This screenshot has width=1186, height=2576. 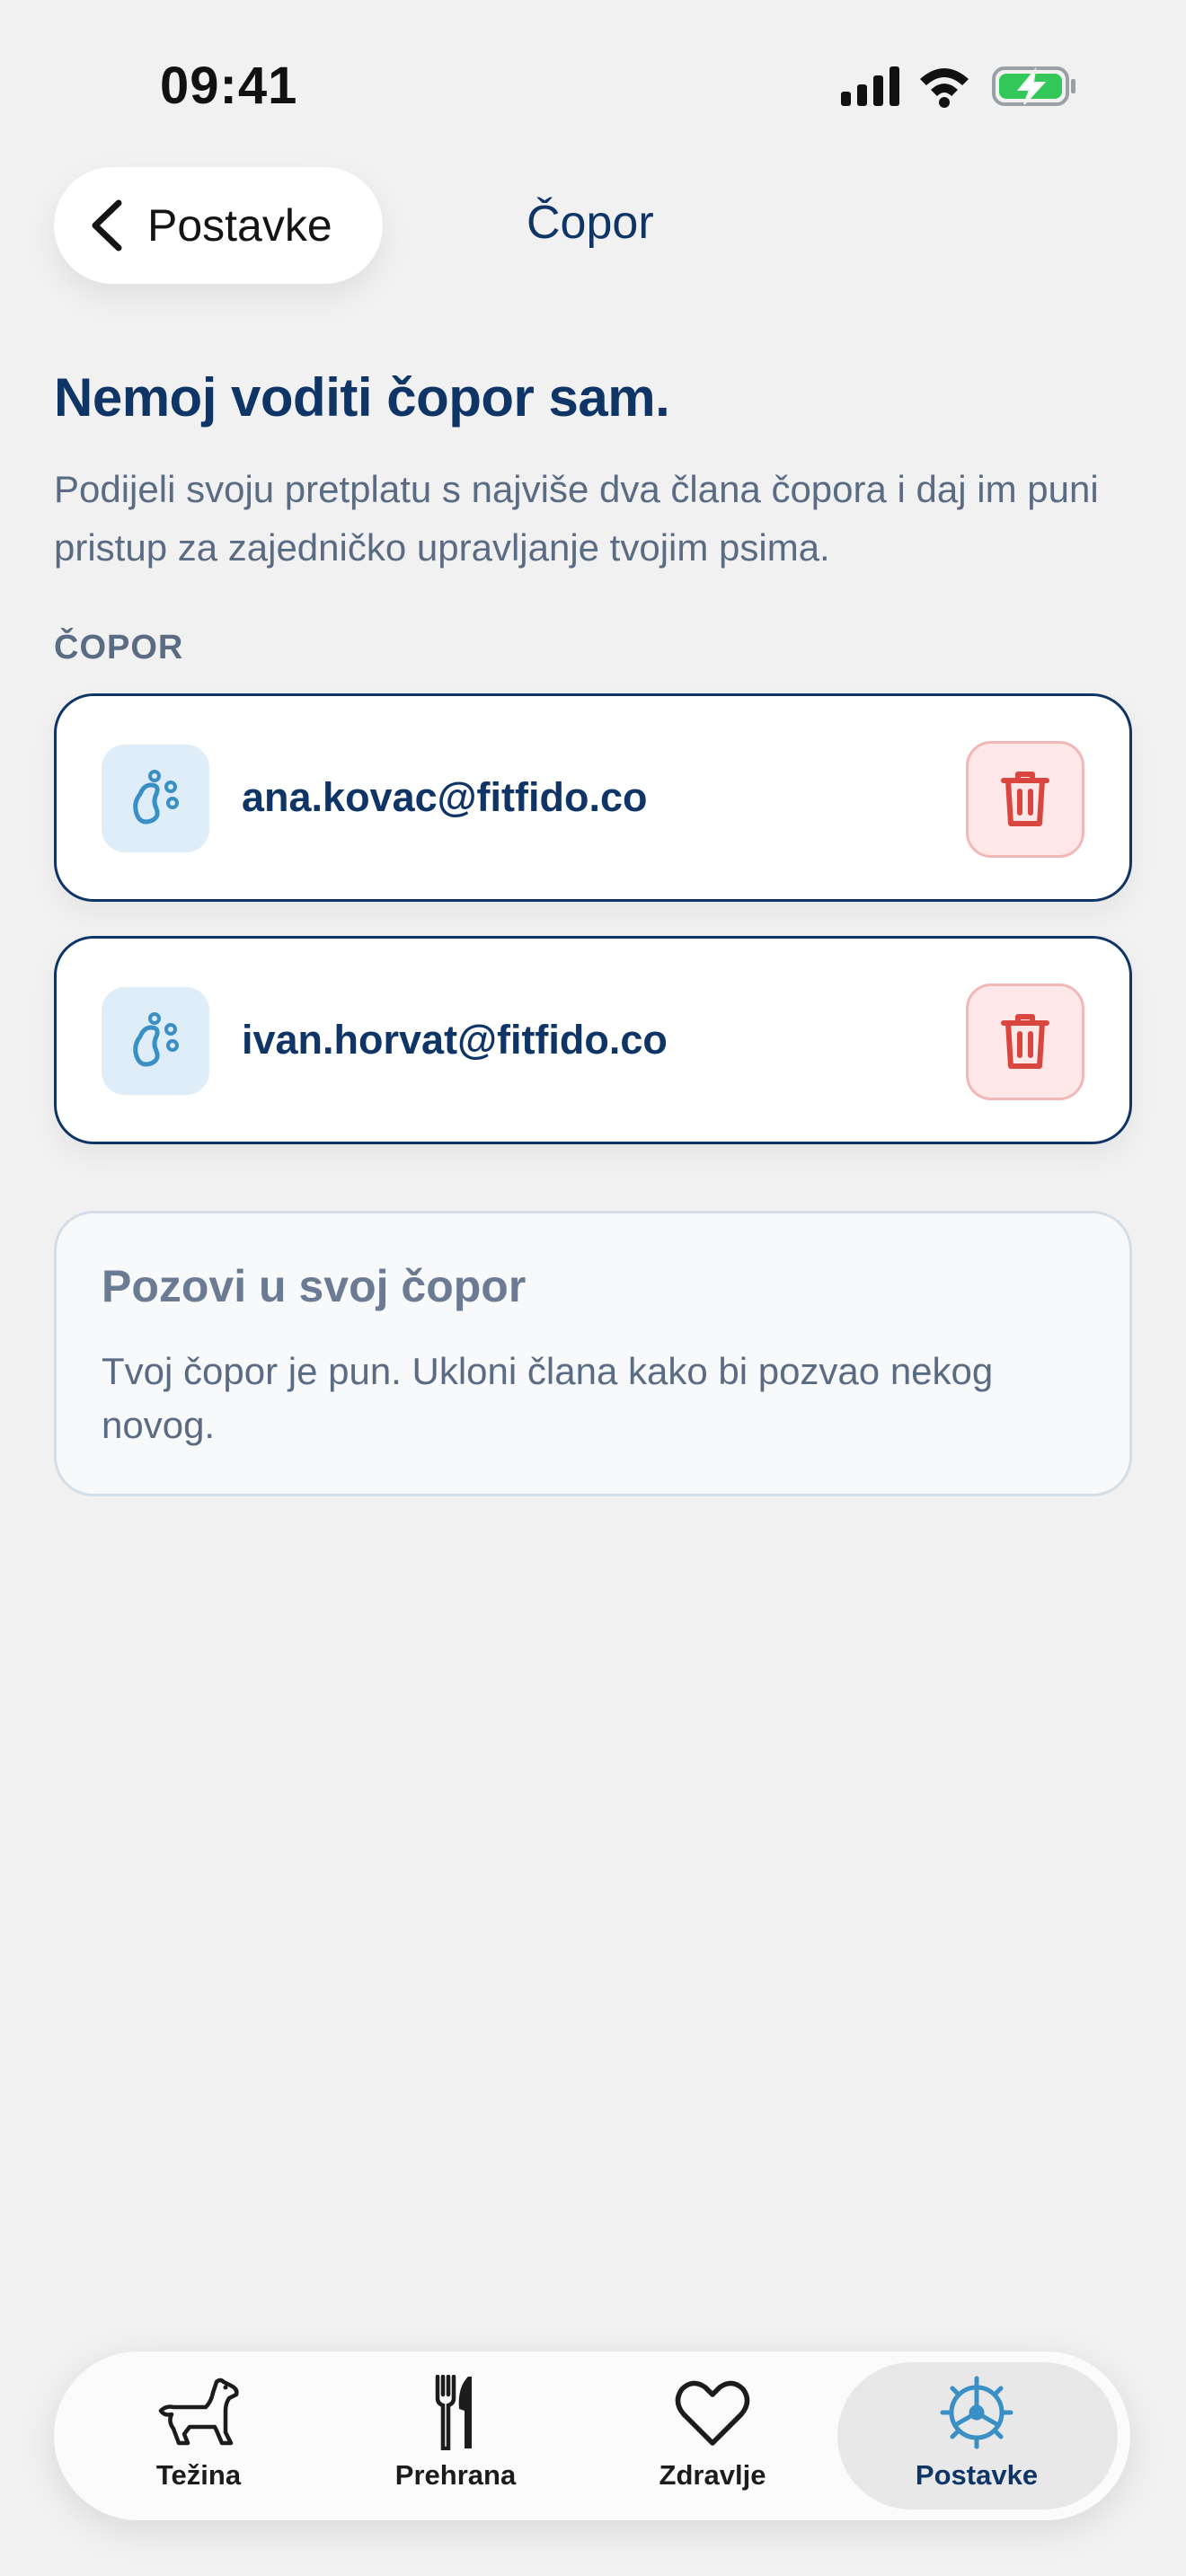 I want to click on tab-label: Postavke, so click(x=977, y=2475).